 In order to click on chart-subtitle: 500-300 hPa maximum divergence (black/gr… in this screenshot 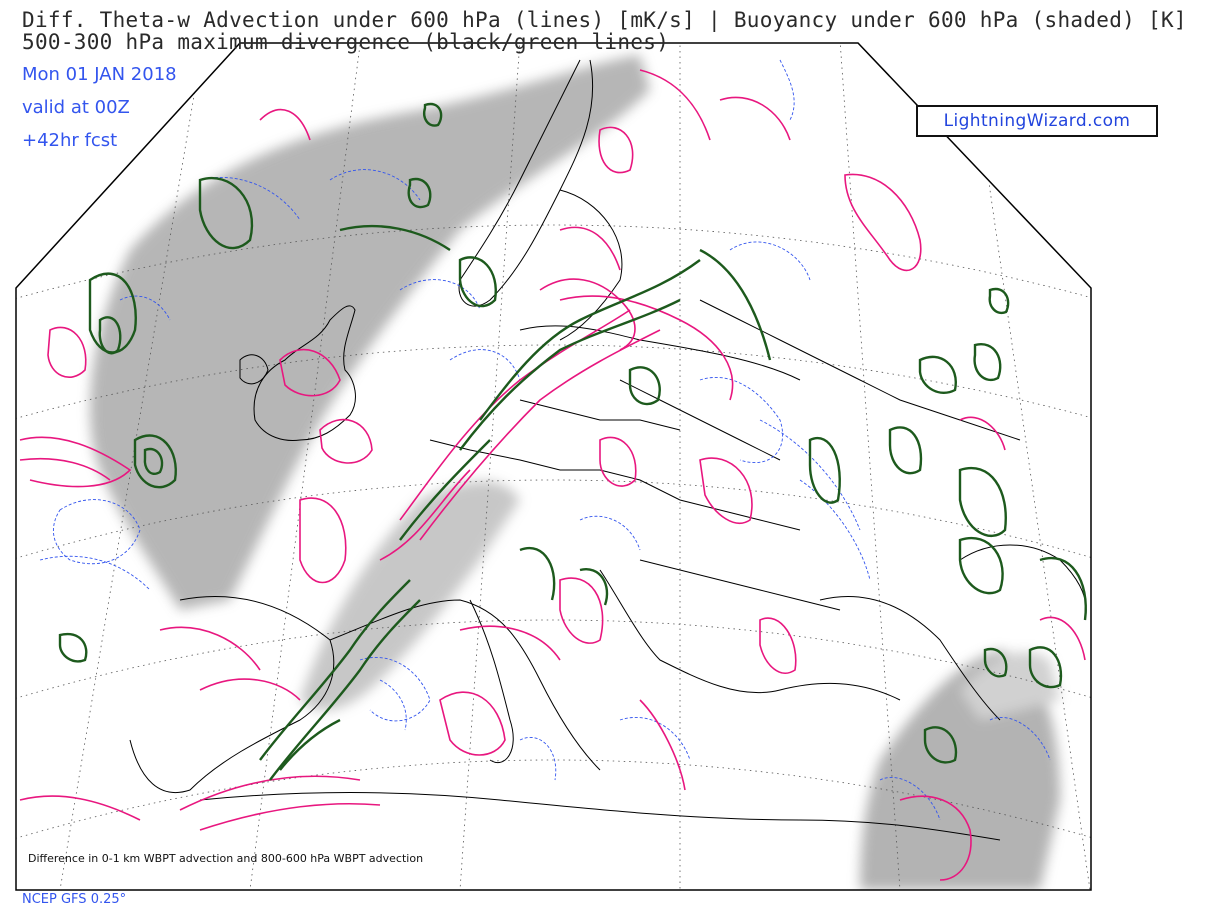, I will do `click(346, 42)`.